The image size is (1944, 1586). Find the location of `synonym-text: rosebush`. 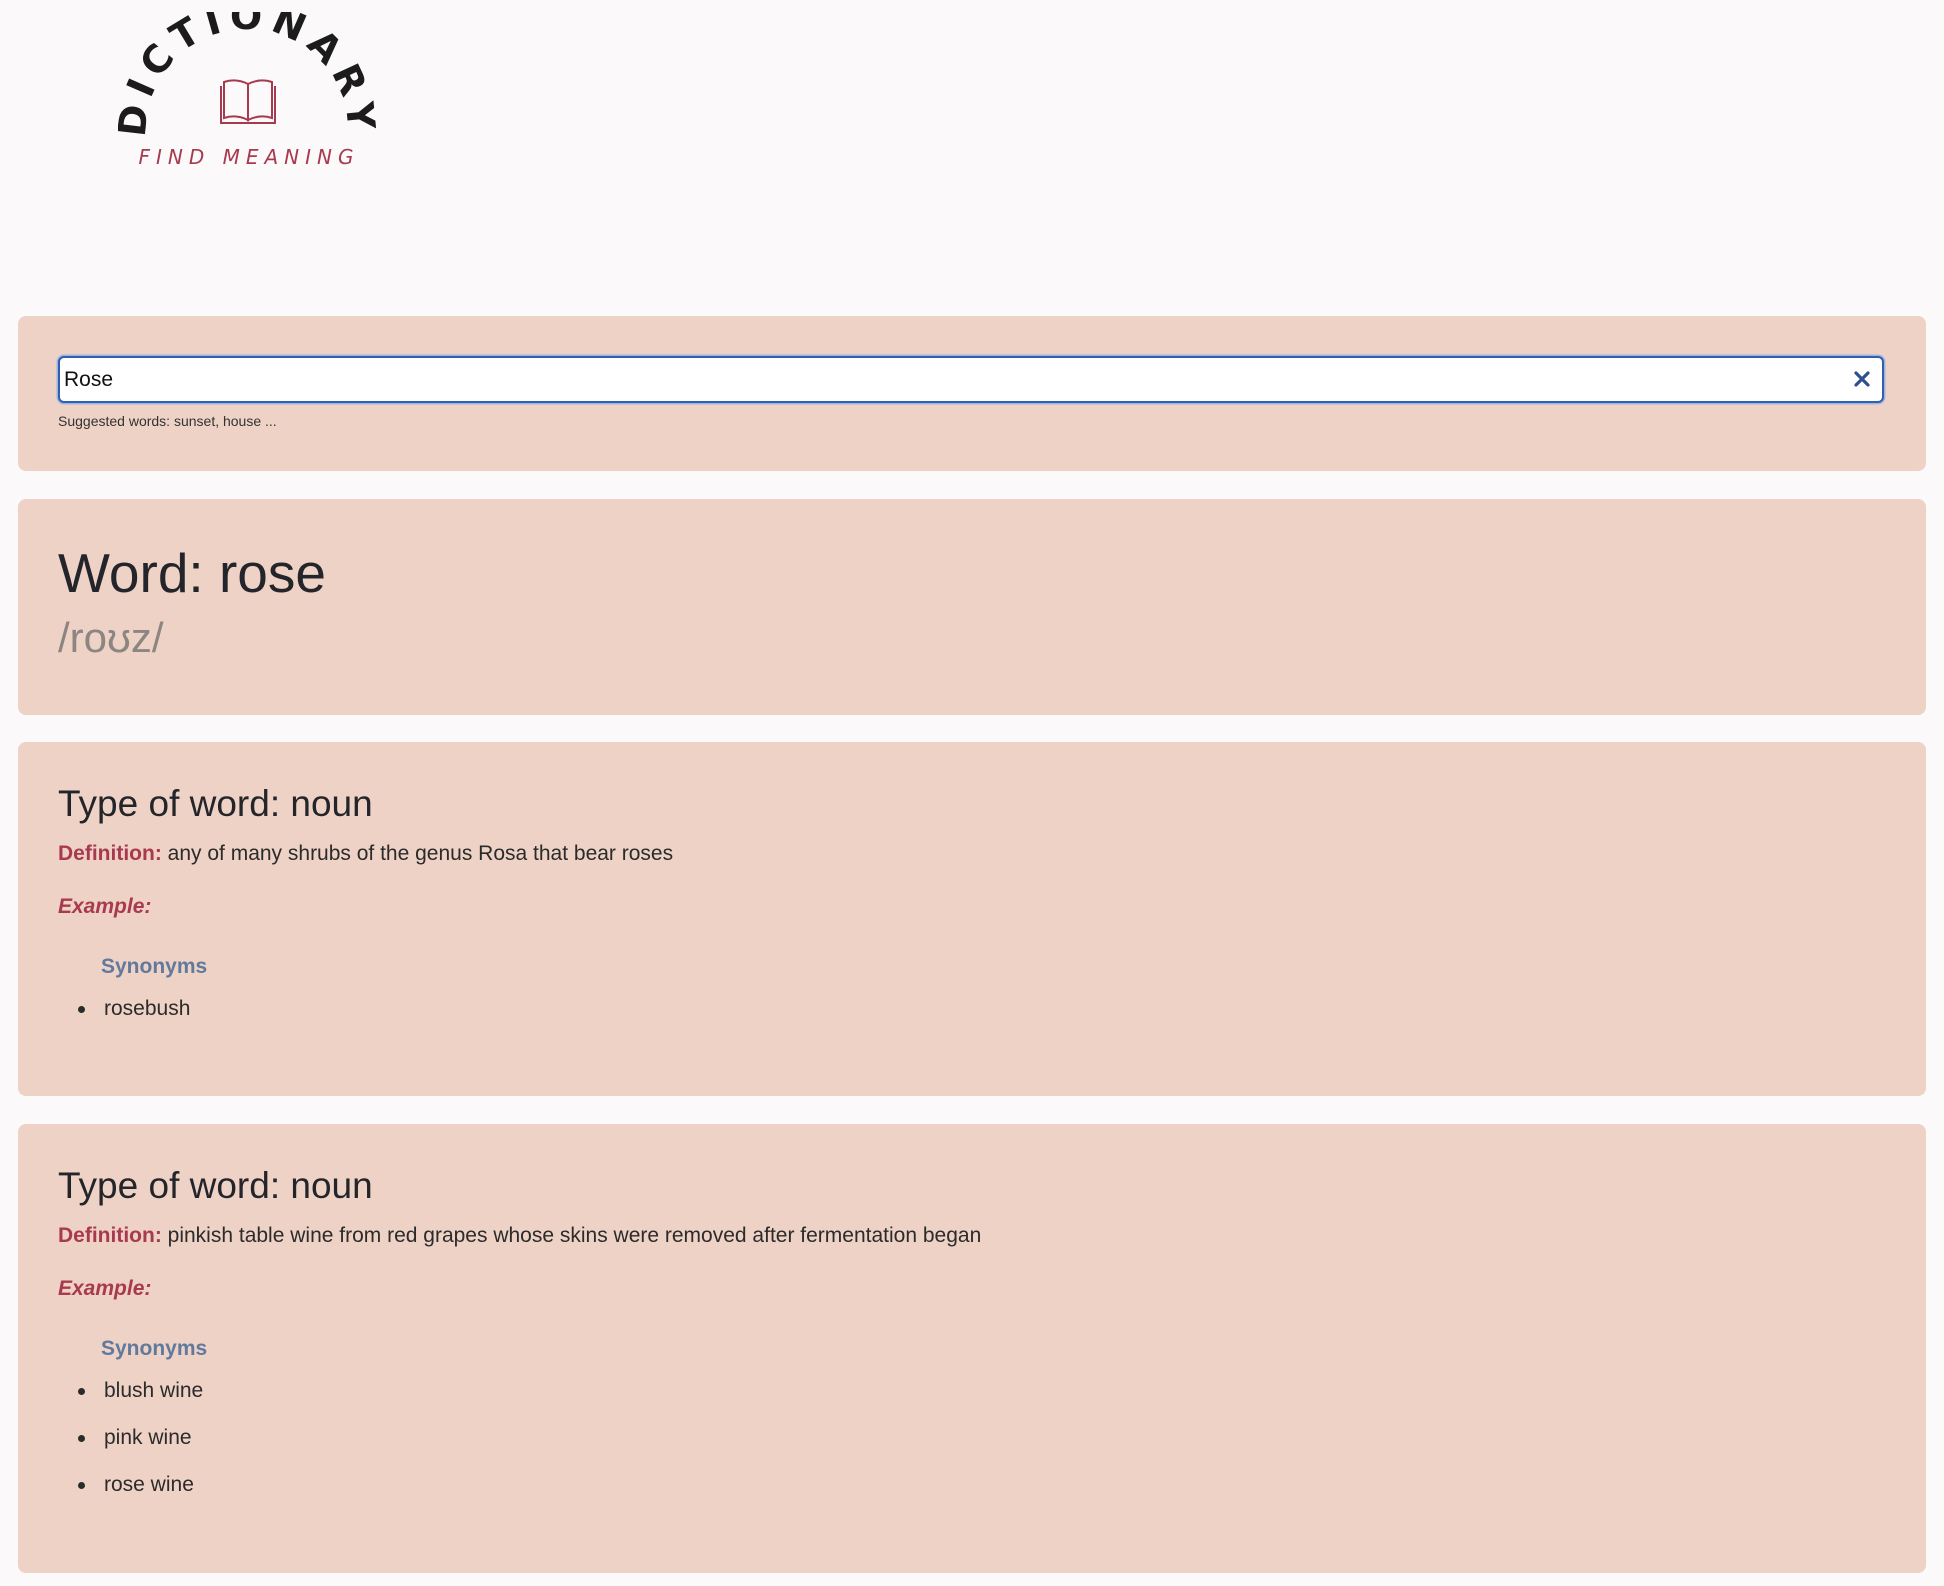

synonym-text: rosebush is located at coordinates (147, 1008).